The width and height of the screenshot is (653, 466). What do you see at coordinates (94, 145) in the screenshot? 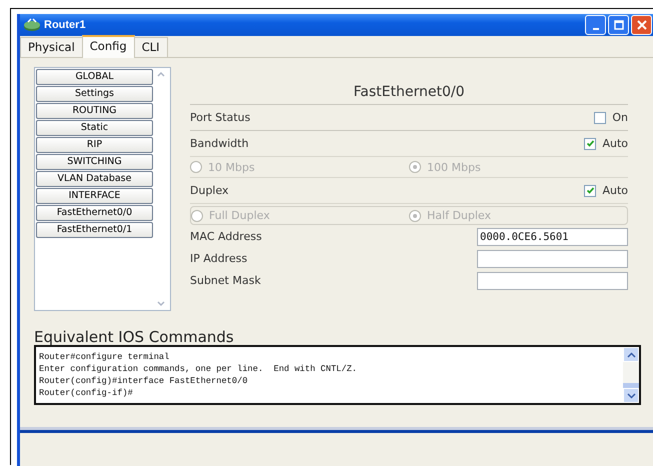
I see `sidebar-button: RIP` at bounding box center [94, 145].